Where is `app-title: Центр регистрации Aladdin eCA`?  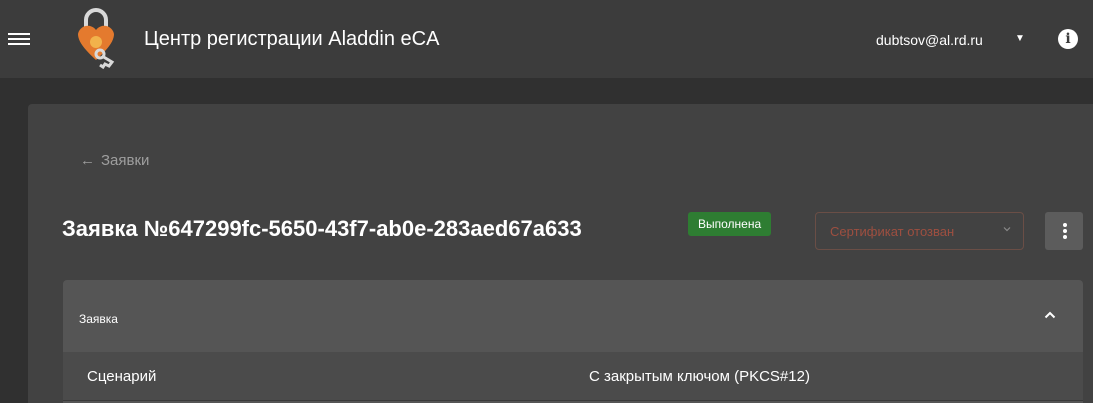
app-title: Центр регистрации Aladdin eCA is located at coordinates (292, 39).